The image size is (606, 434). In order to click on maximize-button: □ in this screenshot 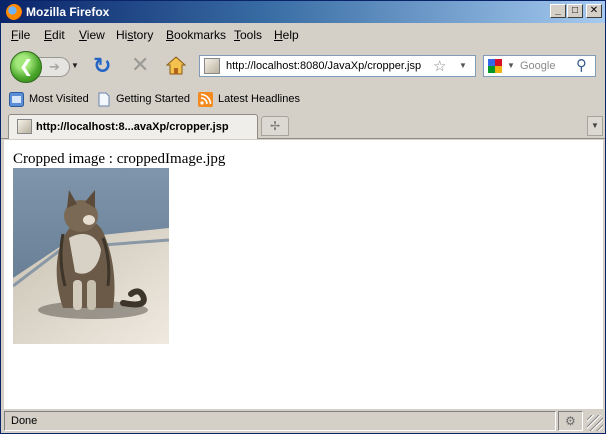, I will do `click(575, 11)`.